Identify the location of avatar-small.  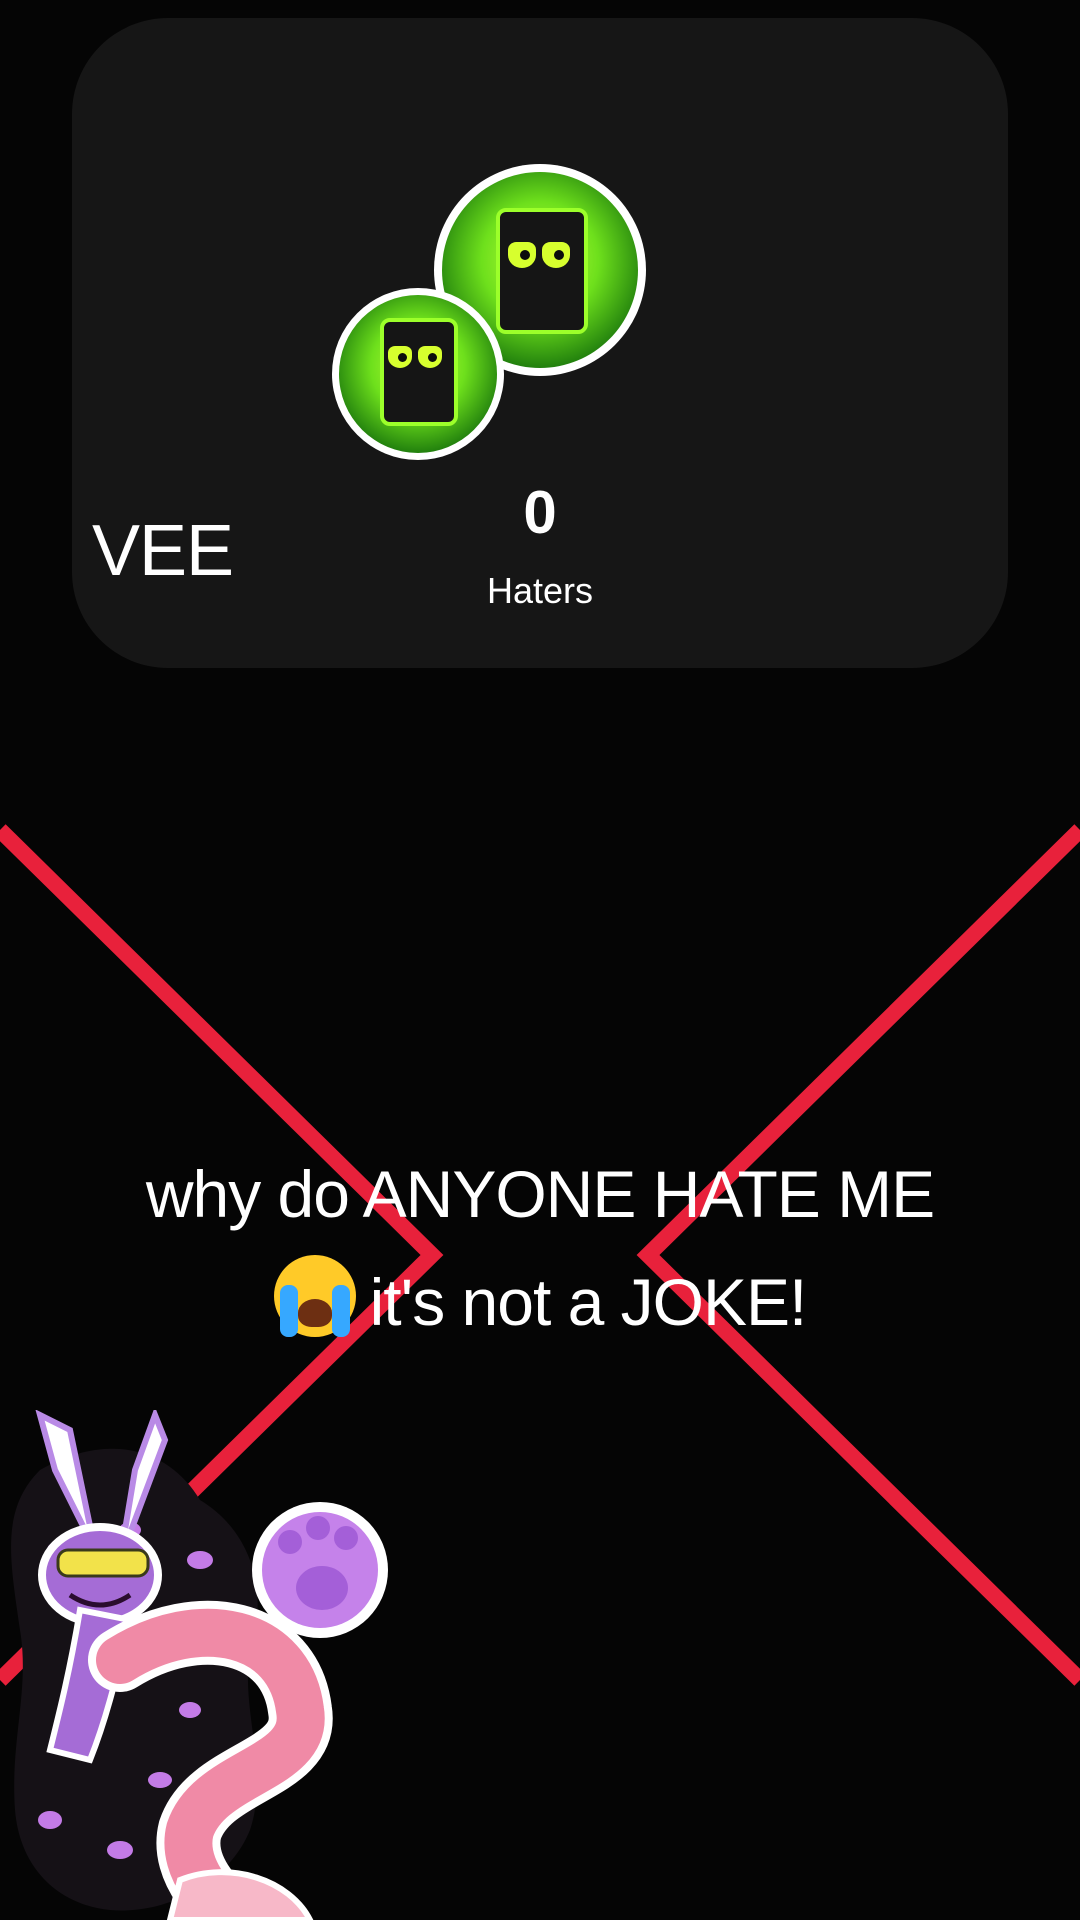
(418, 374).